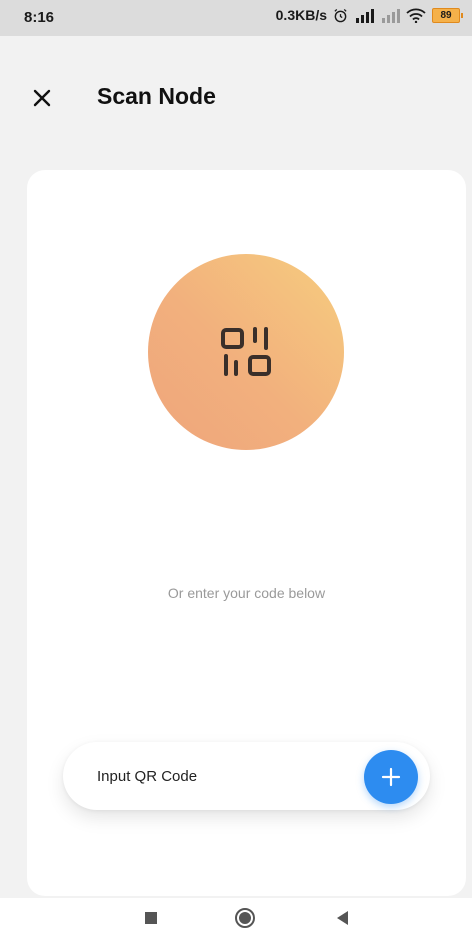 The width and height of the screenshot is (472, 936). I want to click on circle-icon, so click(245, 918).